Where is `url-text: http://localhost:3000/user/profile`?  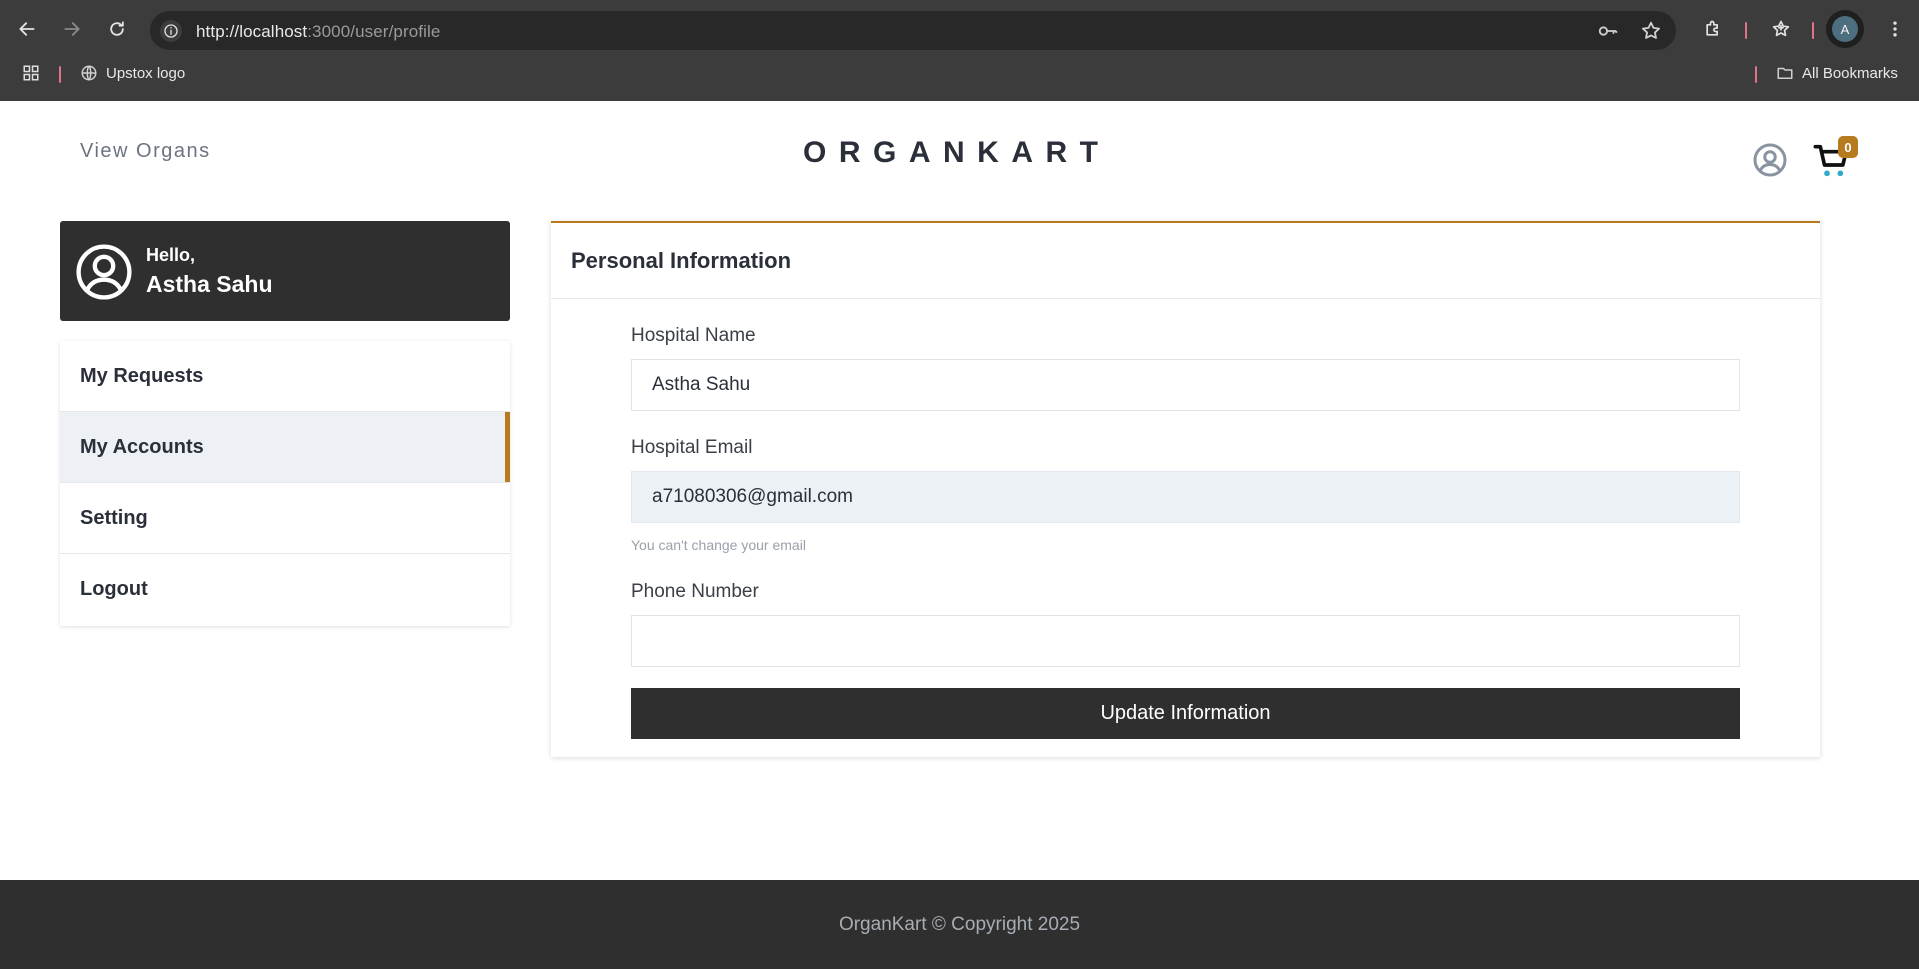 url-text: http://localhost:3000/user/profile is located at coordinates (318, 32).